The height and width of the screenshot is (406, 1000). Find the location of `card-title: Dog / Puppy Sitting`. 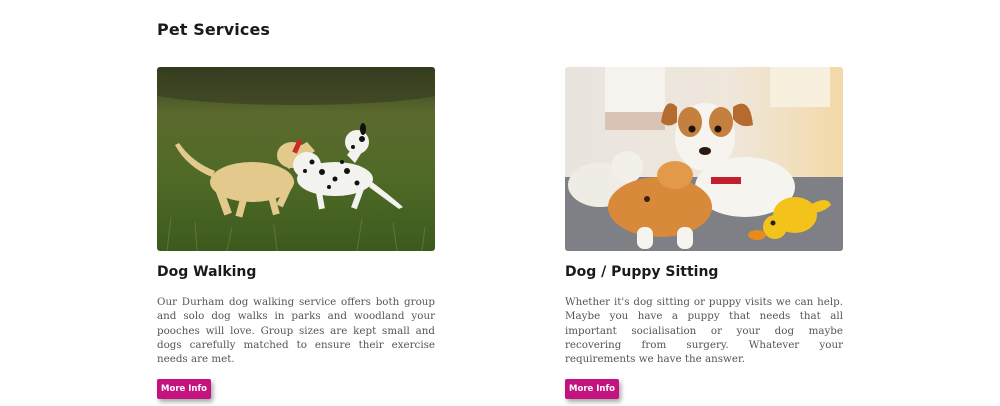

card-title: Dog / Puppy Sitting is located at coordinates (642, 272).